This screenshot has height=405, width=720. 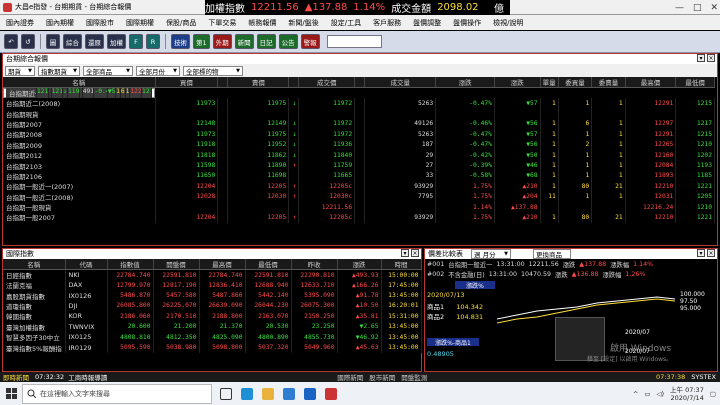 I want to click on filter-select-3: 全部月份 ▼, so click(x=158, y=70).